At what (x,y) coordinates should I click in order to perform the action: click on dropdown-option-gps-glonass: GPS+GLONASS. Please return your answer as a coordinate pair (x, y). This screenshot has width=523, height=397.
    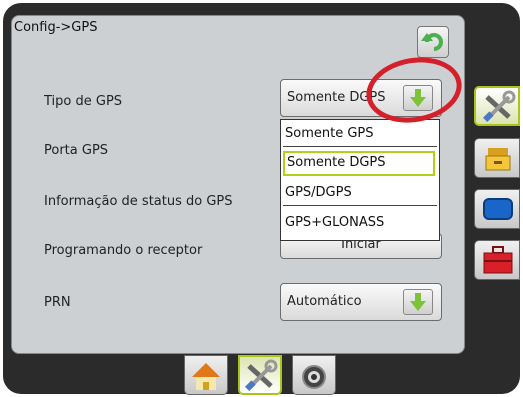
    Looking at the image, I should click on (360, 223).